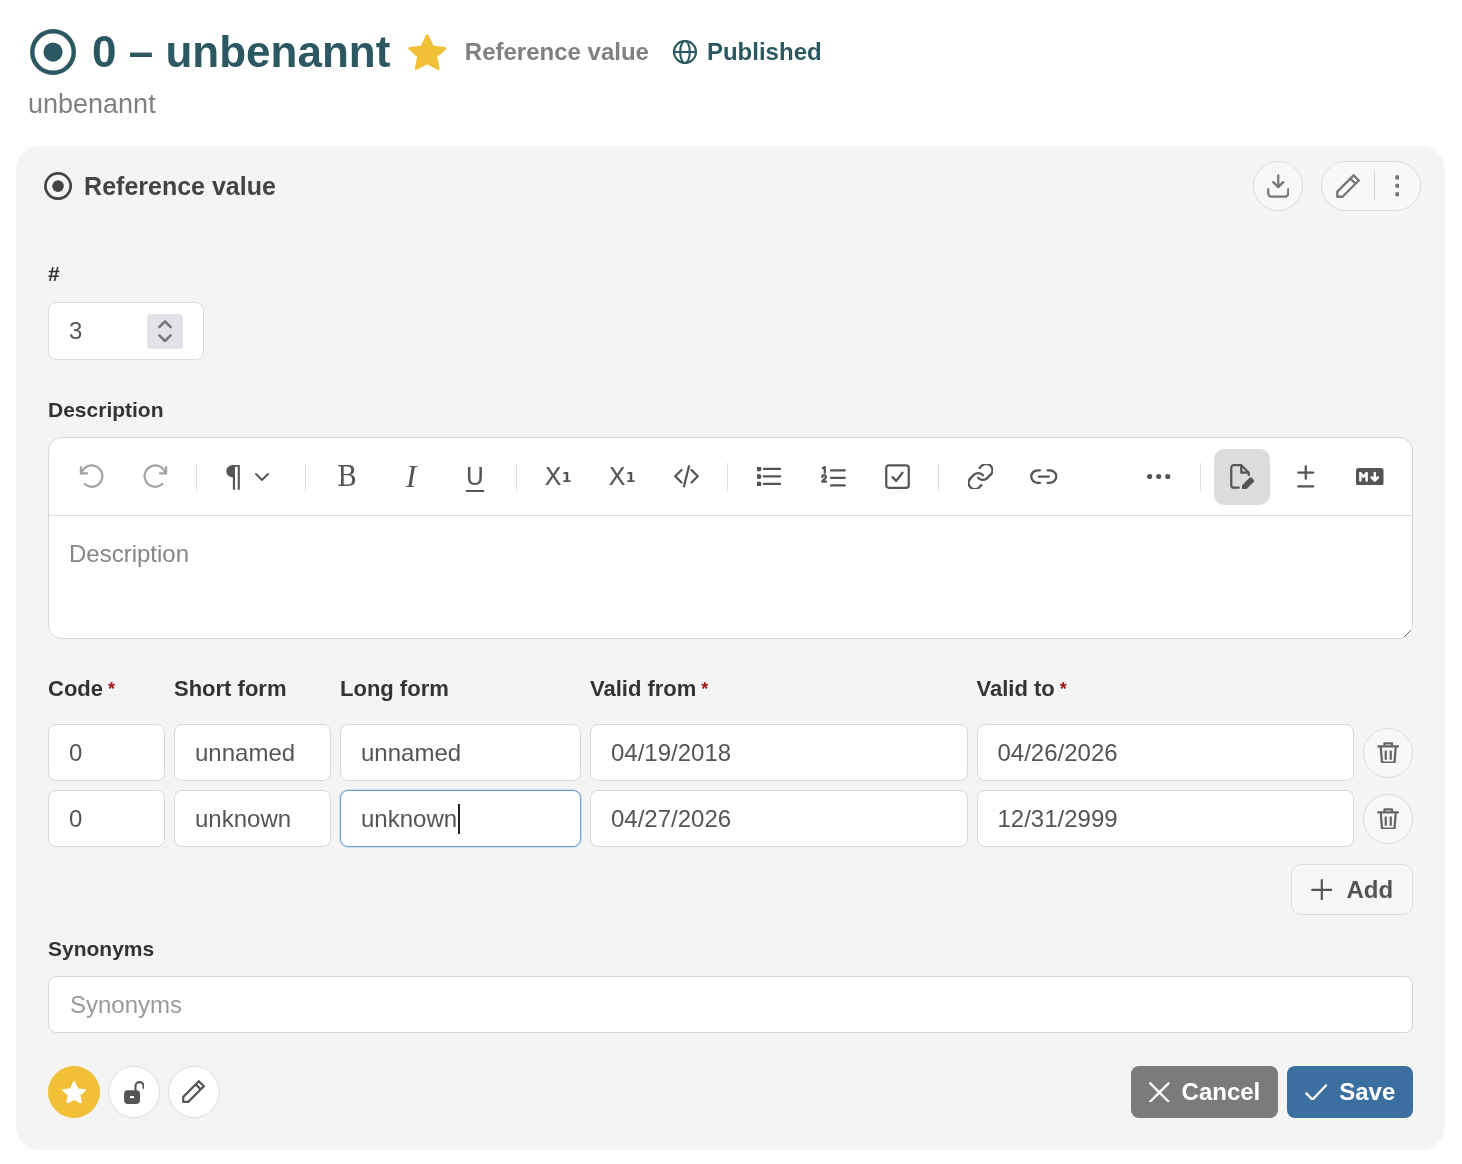  What do you see at coordinates (1015, 688) in the screenshot?
I see `column-header: Valid to` at bounding box center [1015, 688].